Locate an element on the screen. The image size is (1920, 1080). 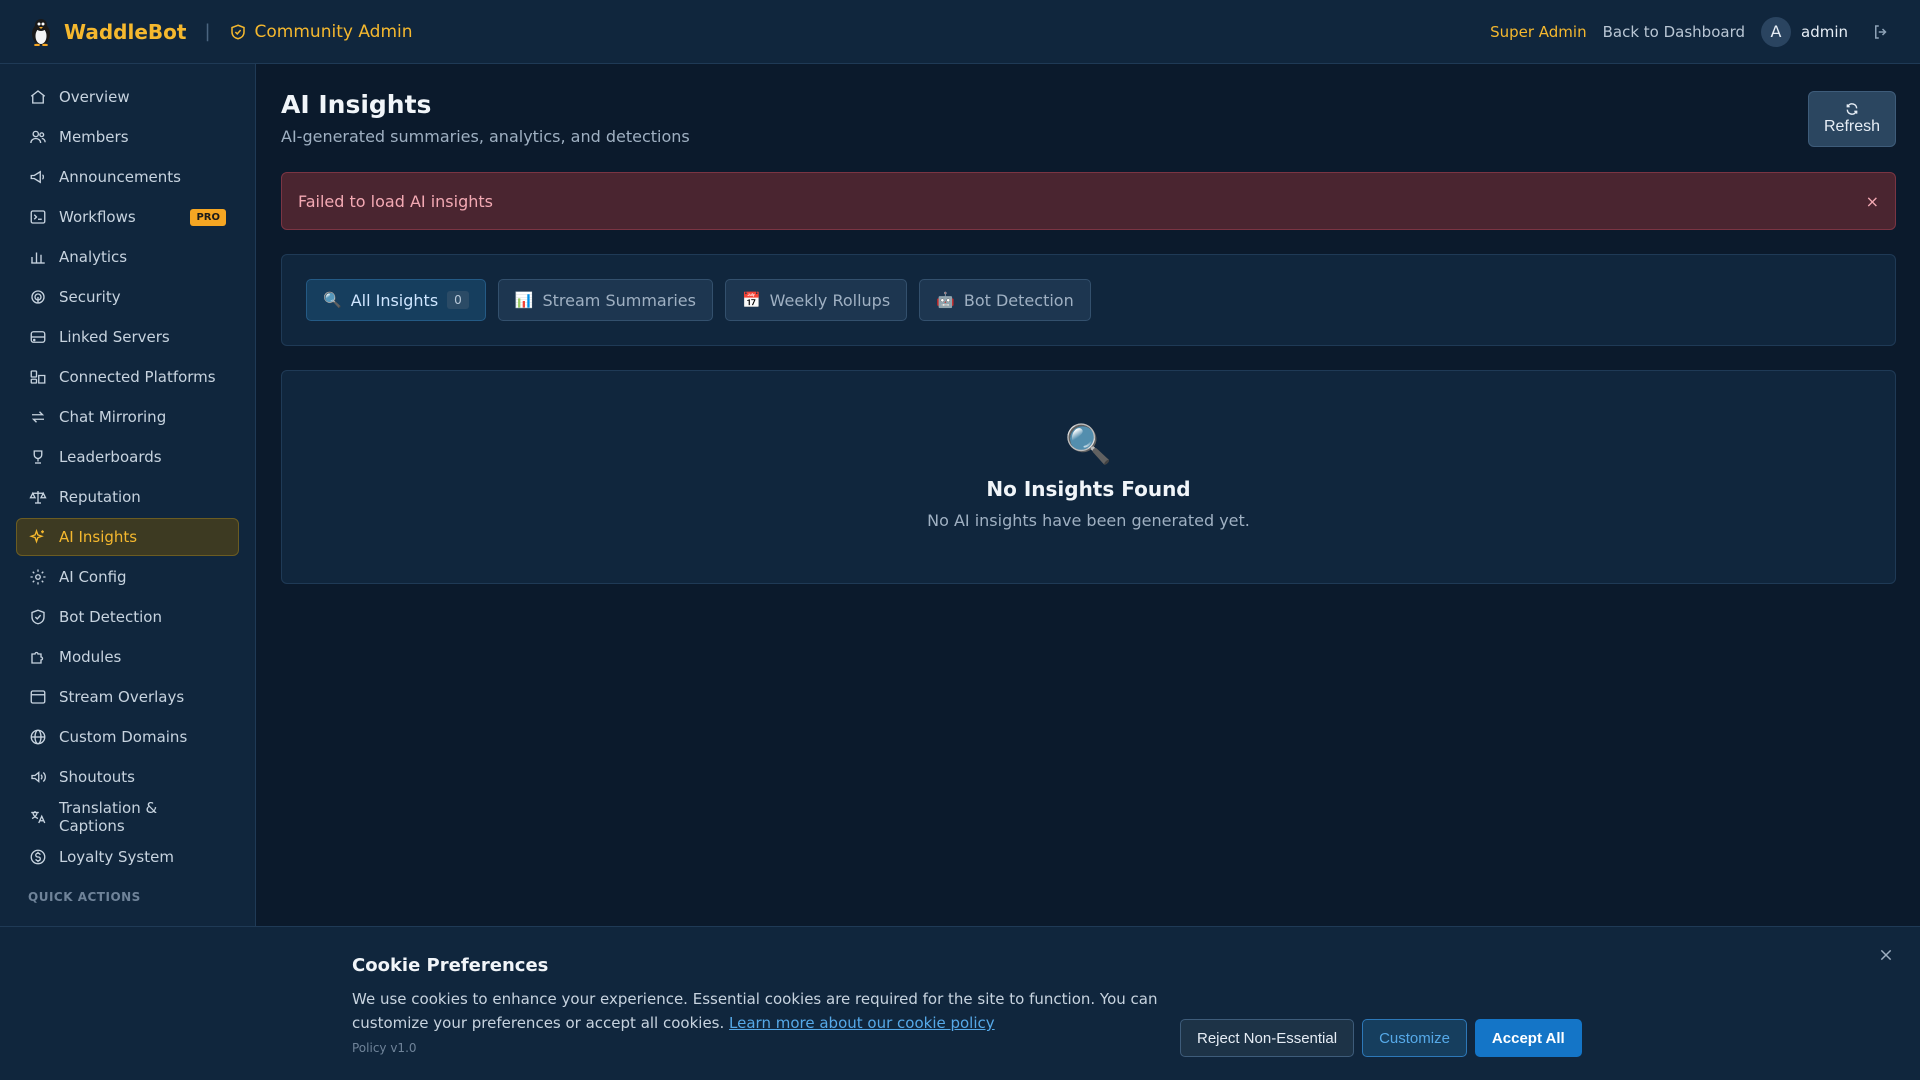
refresh-button: Refresh is located at coordinates (1852, 119).